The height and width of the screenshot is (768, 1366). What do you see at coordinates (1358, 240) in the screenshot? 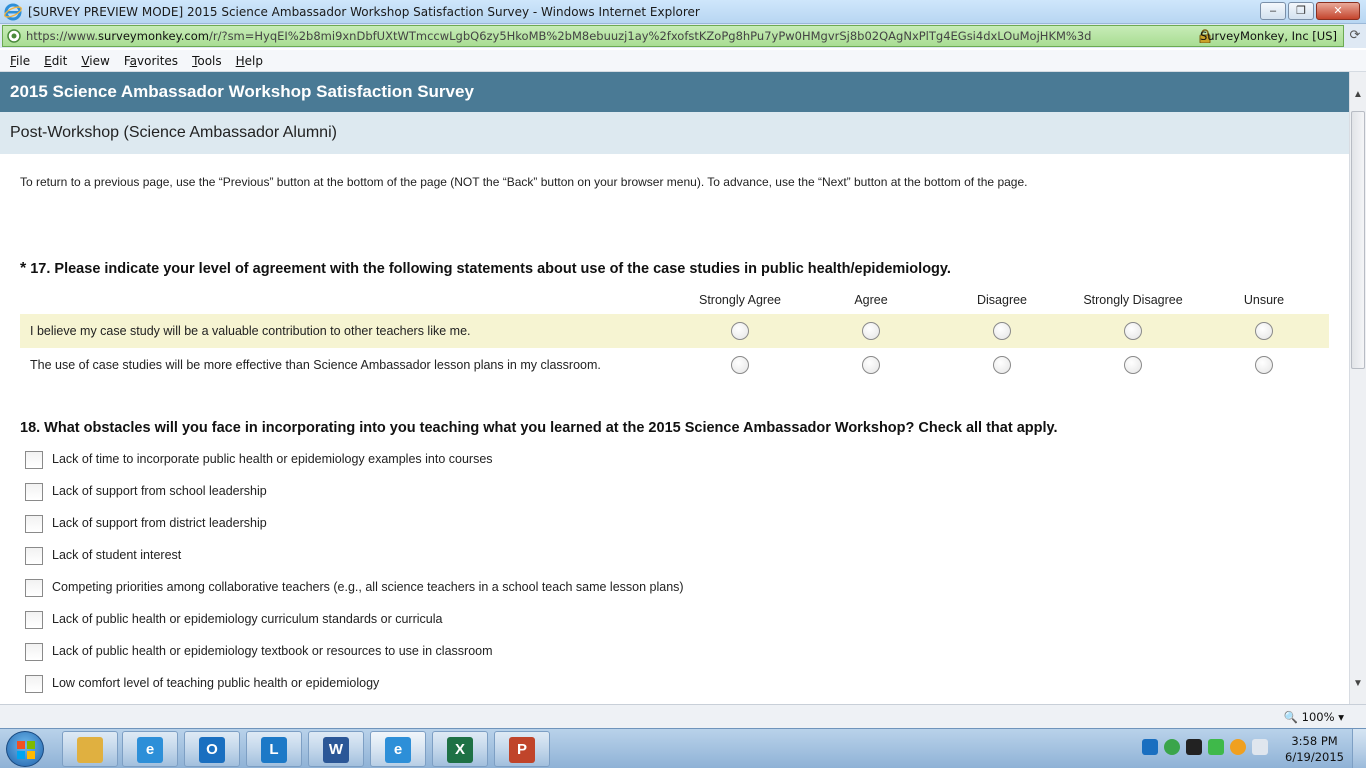
I see `scroll-thumb` at bounding box center [1358, 240].